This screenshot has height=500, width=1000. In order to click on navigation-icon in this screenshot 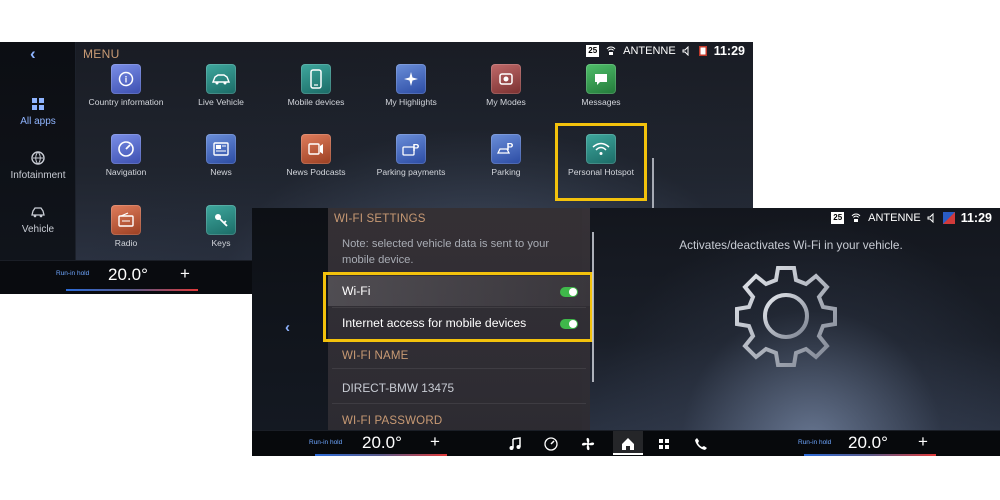, I will do `click(551, 444)`.